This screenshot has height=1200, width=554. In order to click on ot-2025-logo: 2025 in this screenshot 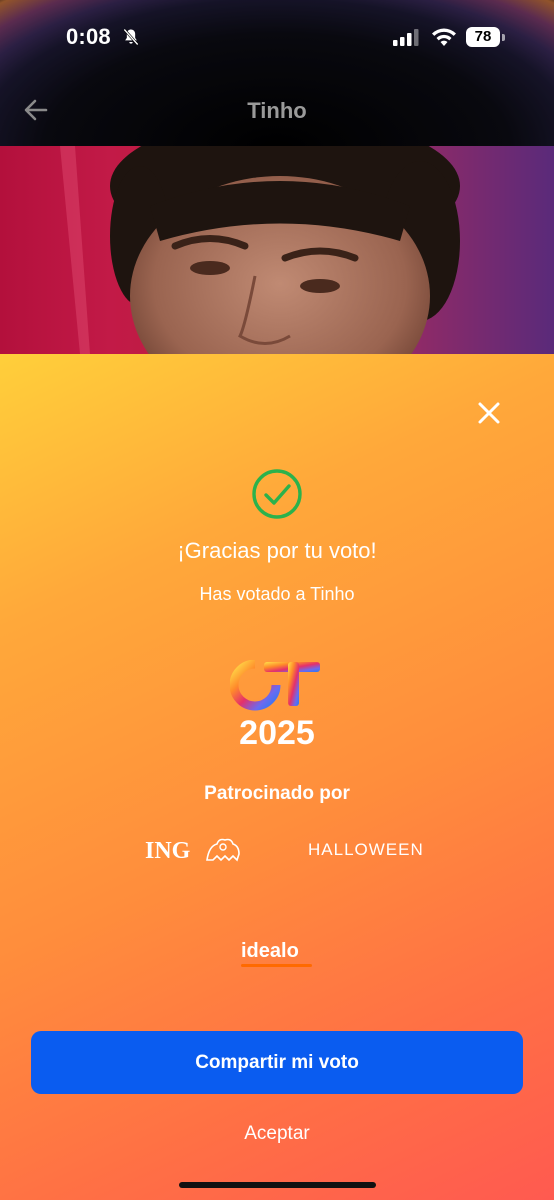, I will do `click(275, 705)`.